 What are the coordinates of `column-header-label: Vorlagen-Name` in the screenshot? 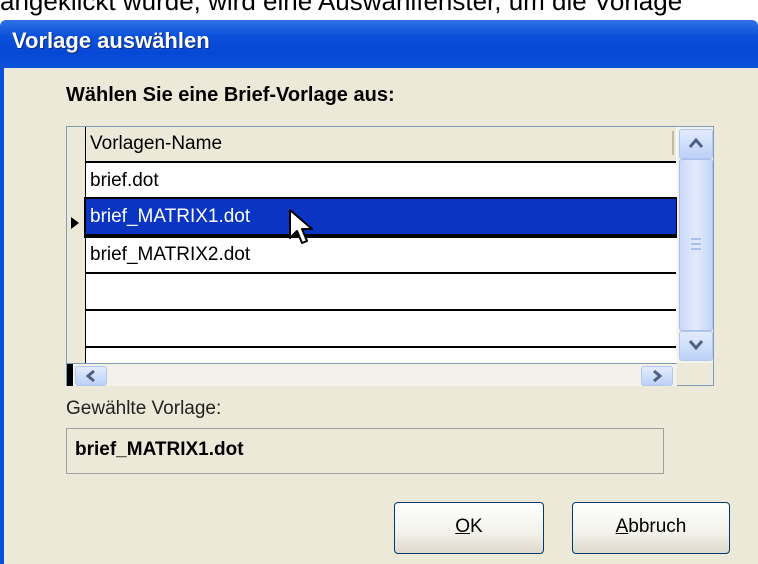 It's located at (156, 143).